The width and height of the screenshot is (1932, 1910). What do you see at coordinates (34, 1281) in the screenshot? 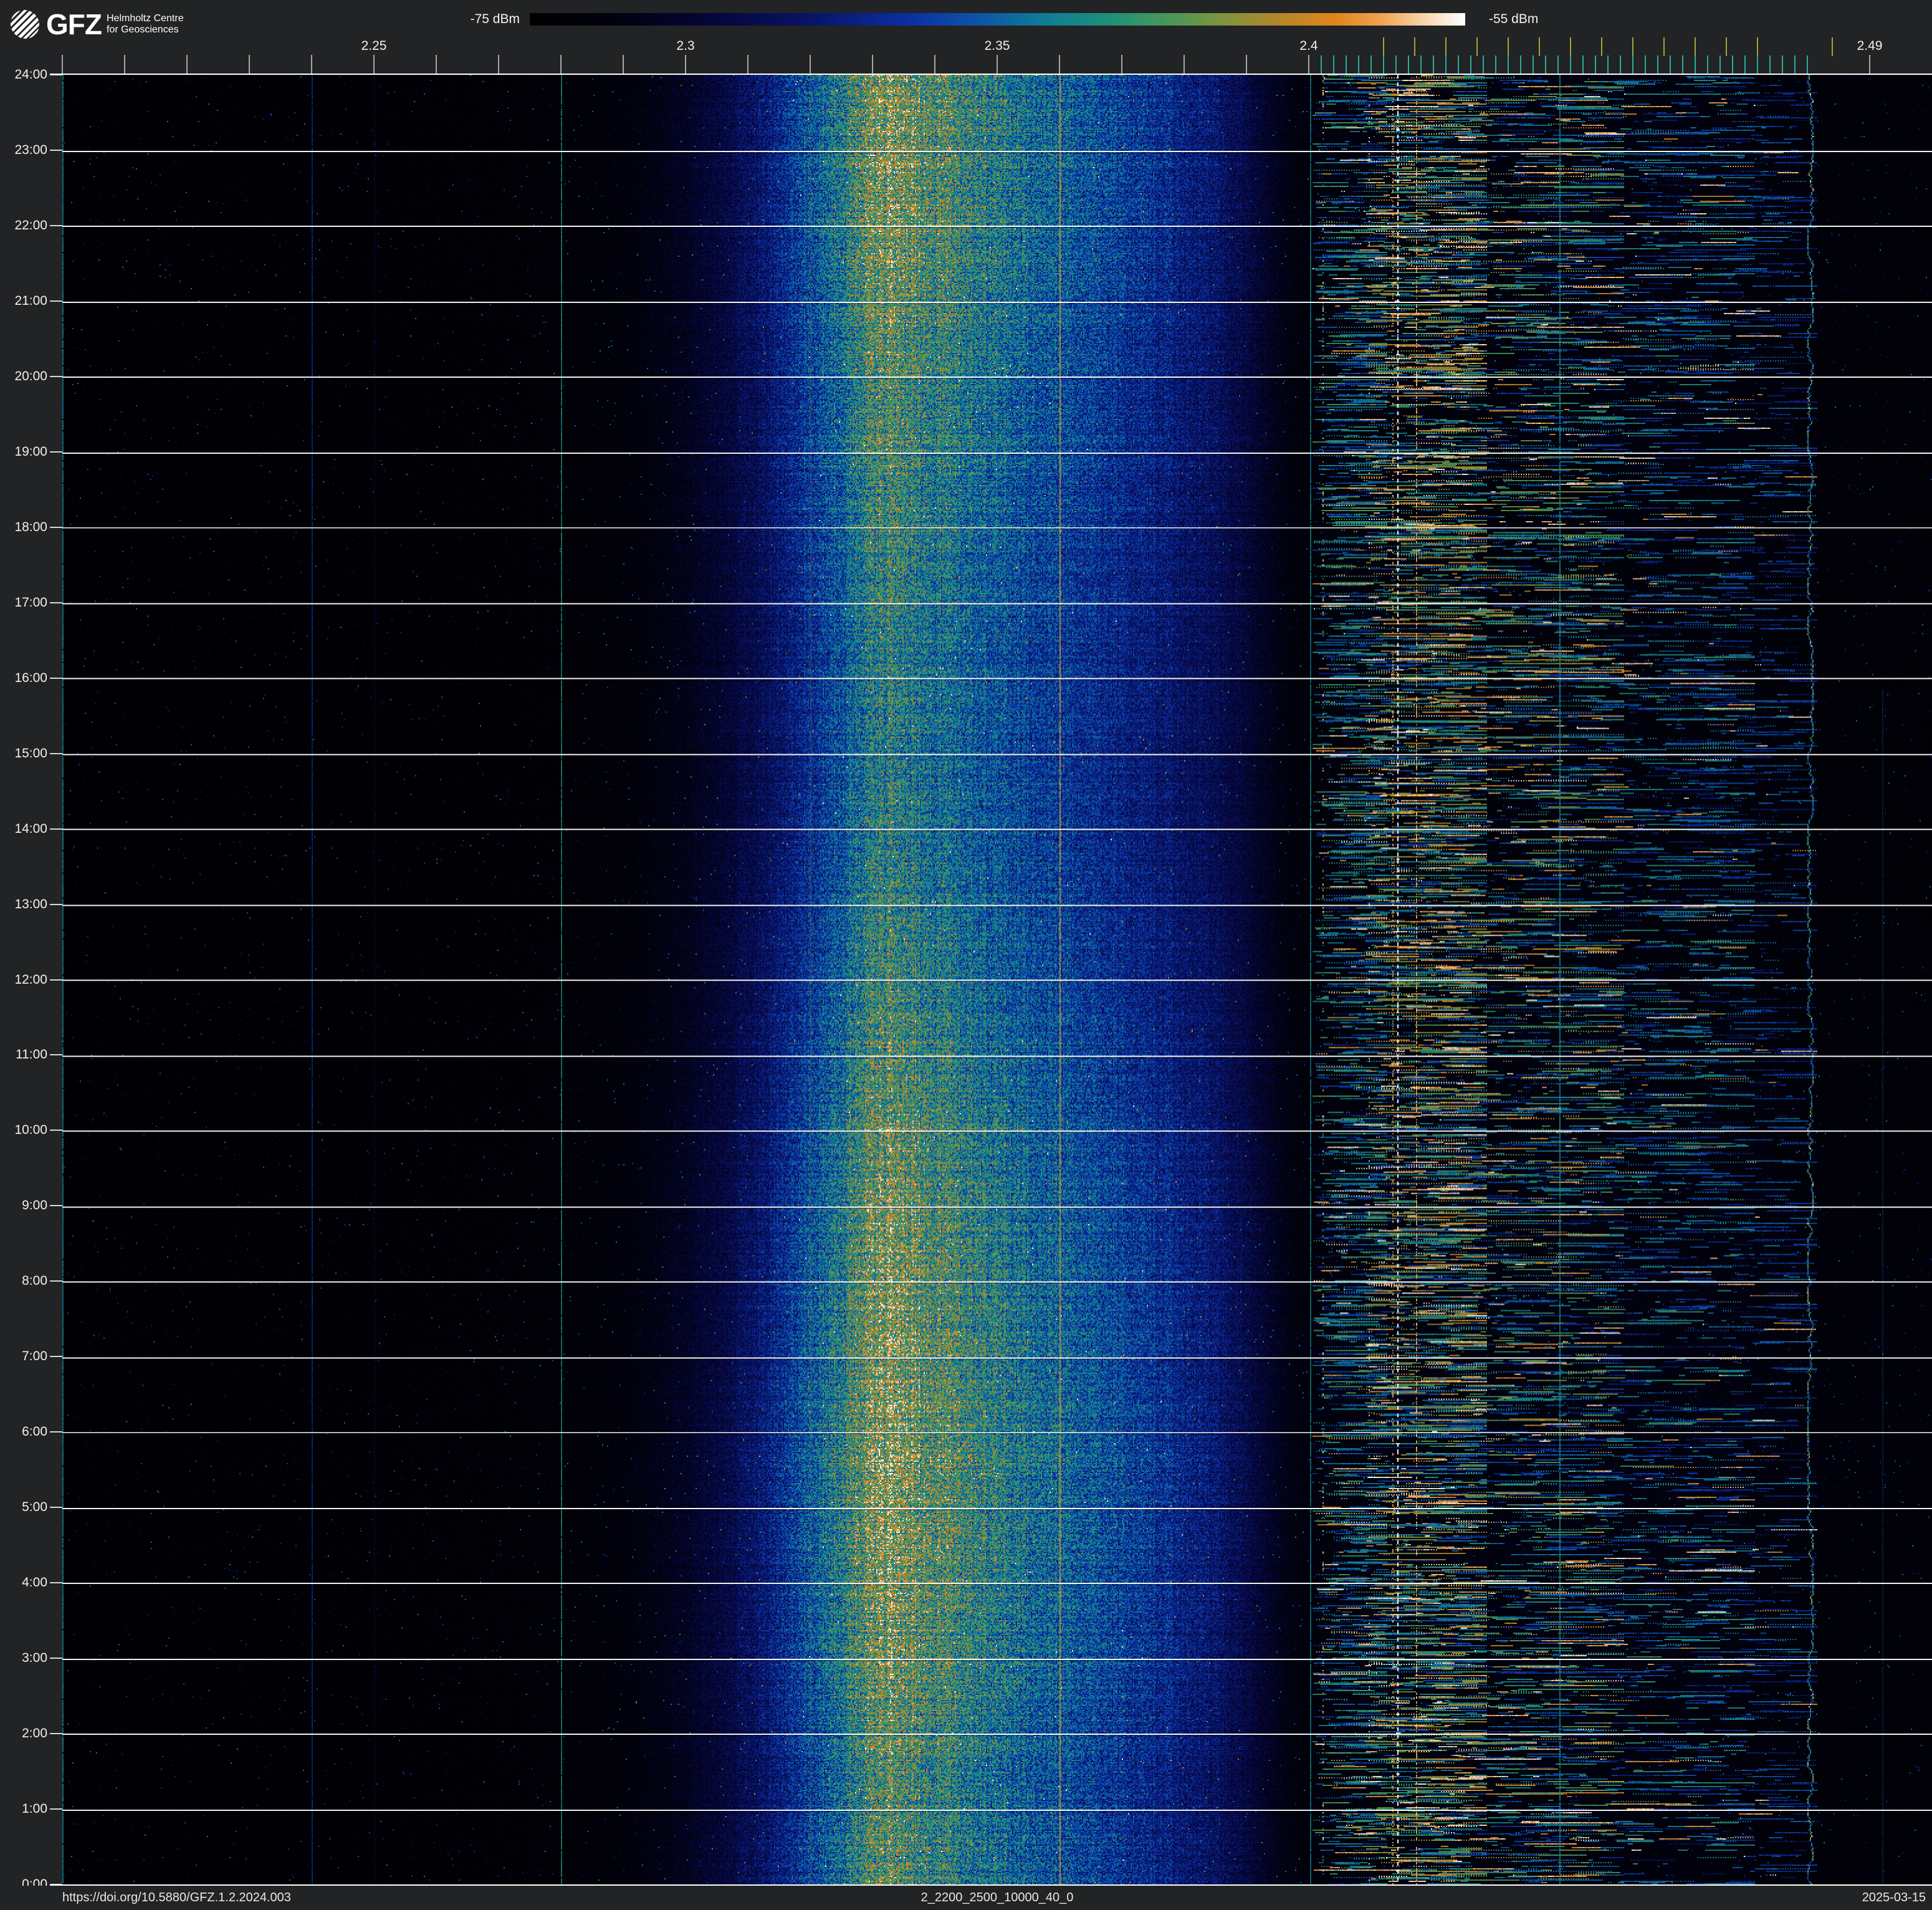
I see `time-axis-label: 8:00` at bounding box center [34, 1281].